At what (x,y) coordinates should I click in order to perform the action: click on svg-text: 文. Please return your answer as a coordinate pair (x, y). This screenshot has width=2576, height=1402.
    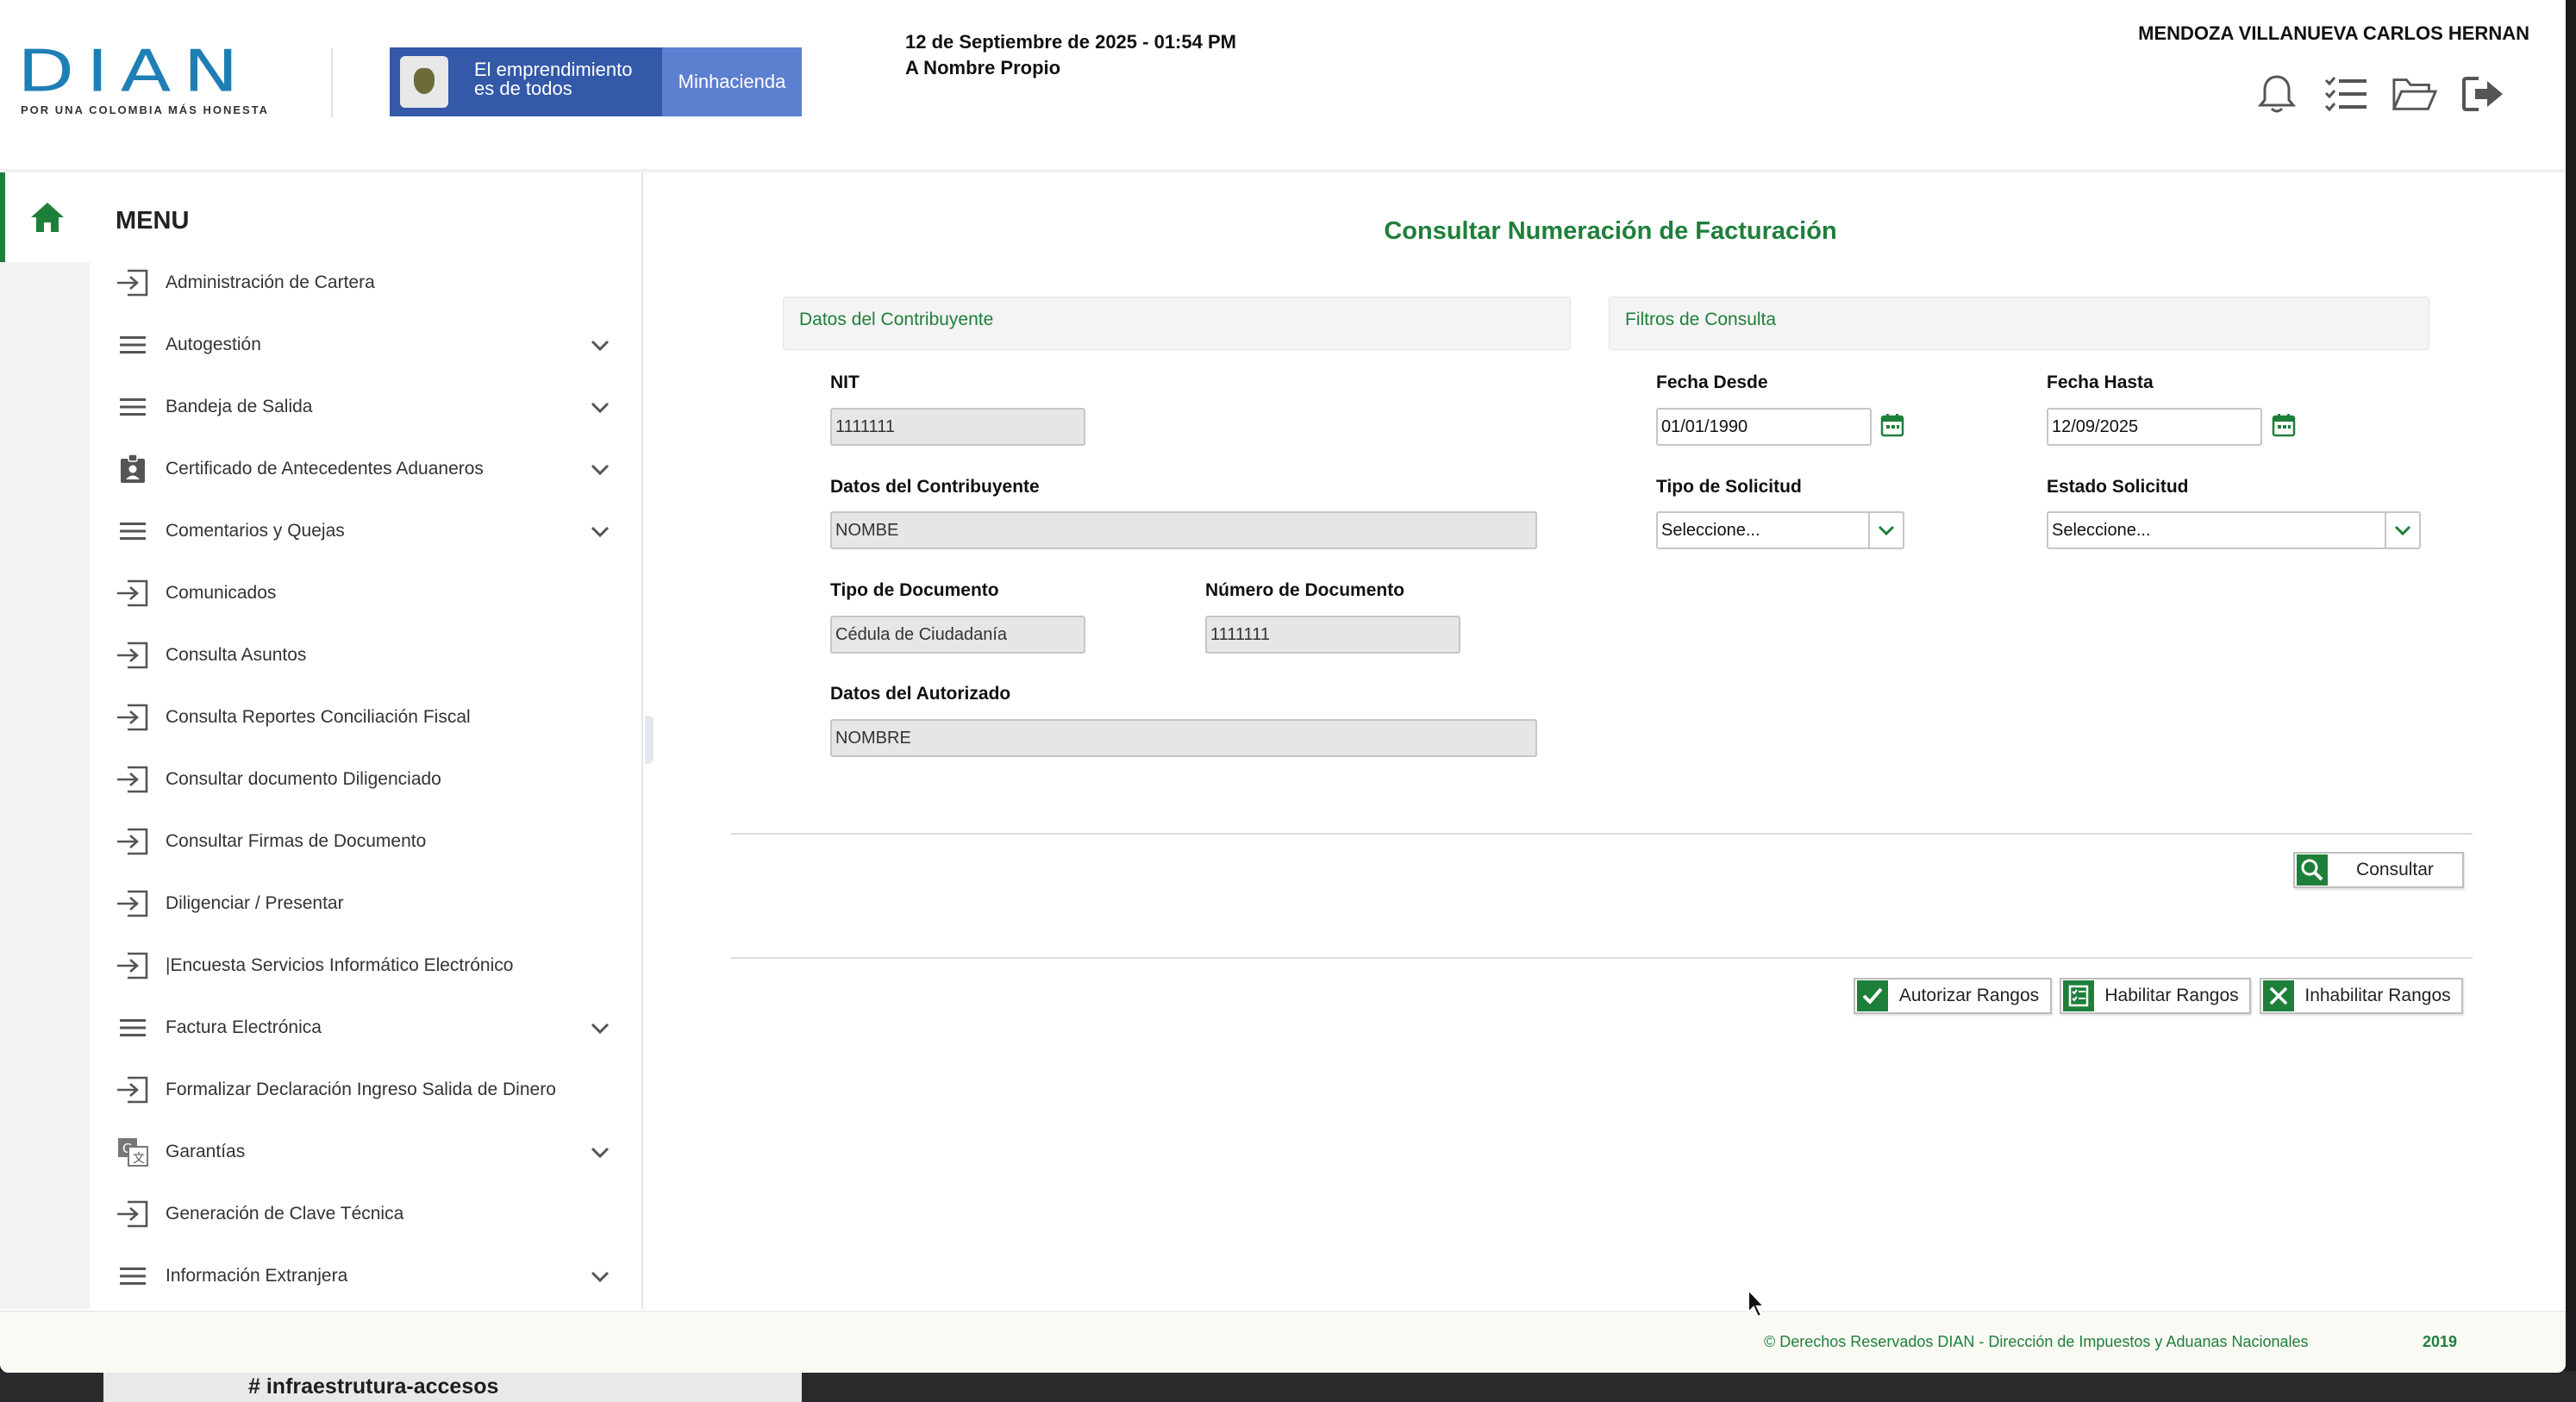
    Looking at the image, I should click on (139, 1159).